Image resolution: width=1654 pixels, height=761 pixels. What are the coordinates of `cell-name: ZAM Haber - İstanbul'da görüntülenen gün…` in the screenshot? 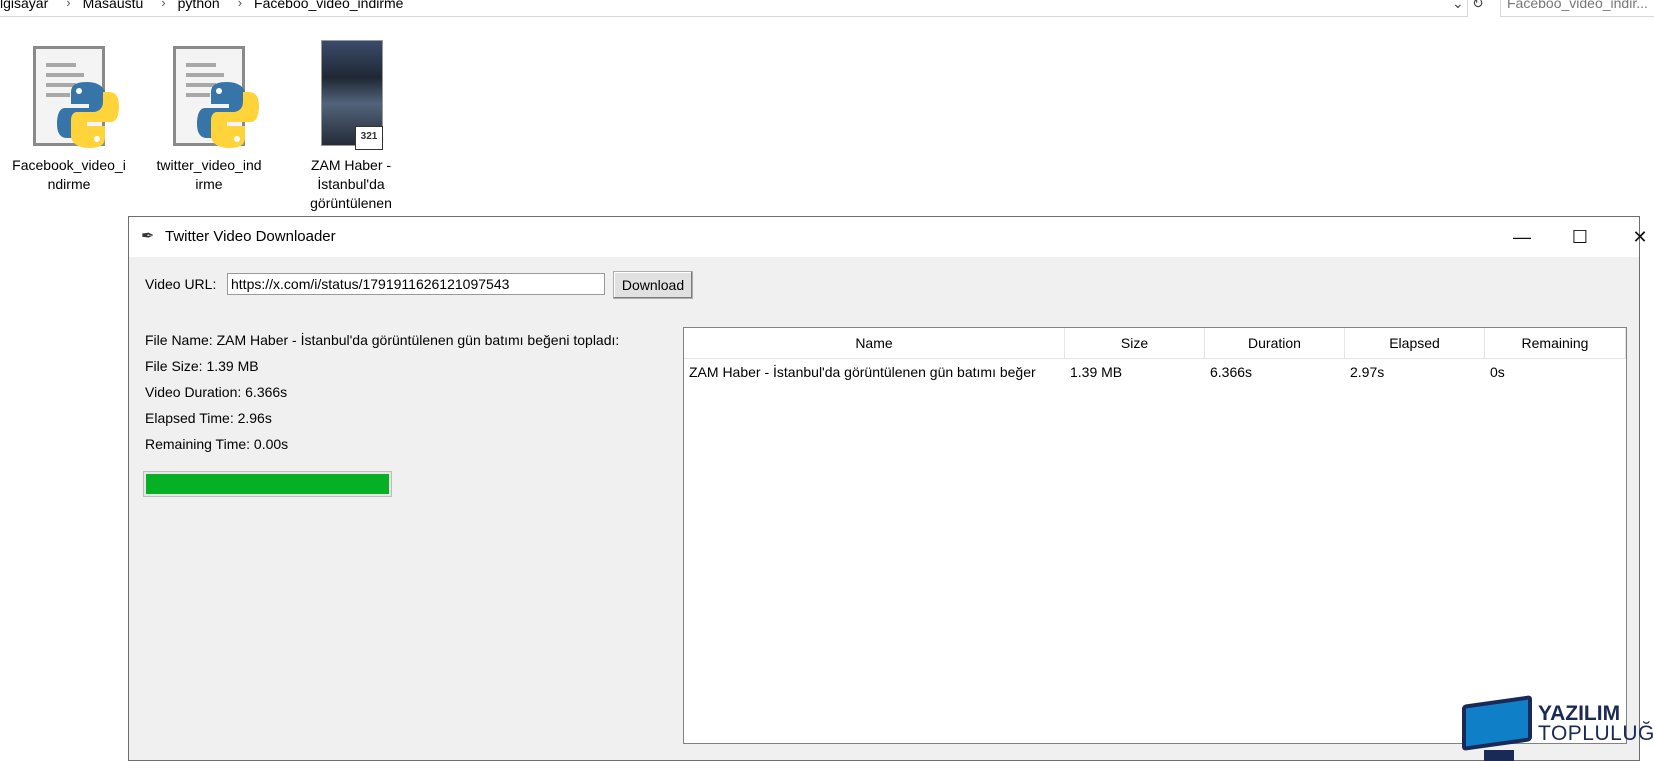 It's located at (862, 372).